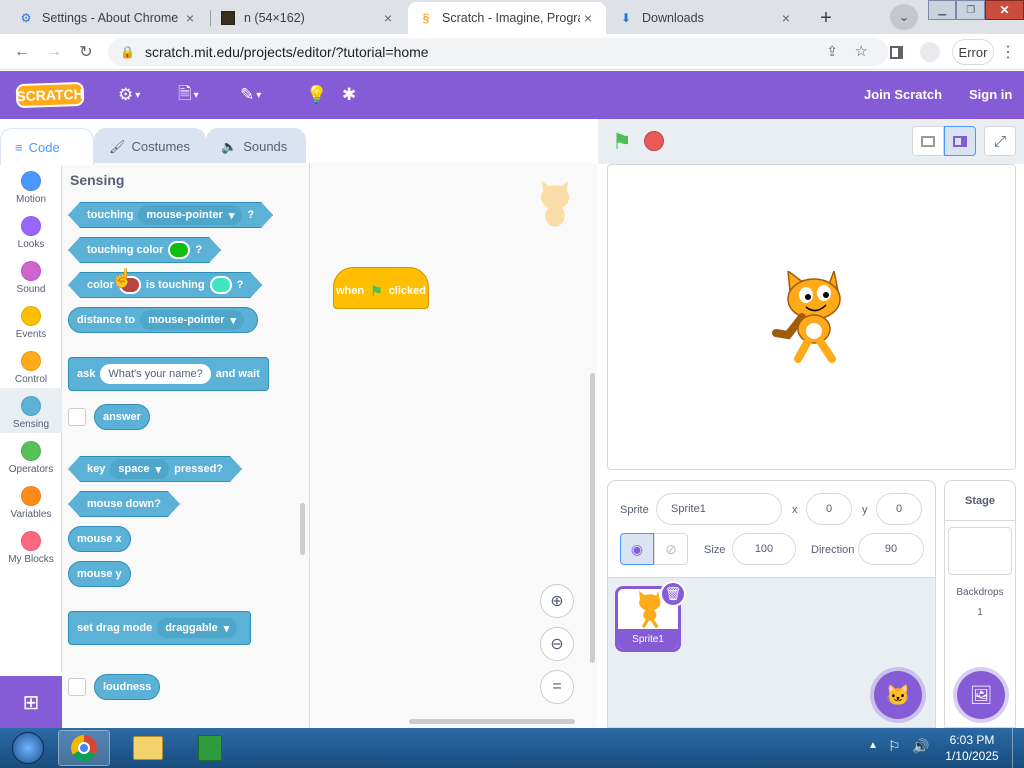 The height and width of the screenshot is (768, 1024). What do you see at coordinates (124, 504) in the screenshot?
I see `block-mouse-down: mouse down?` at bounding box center [124, 504].